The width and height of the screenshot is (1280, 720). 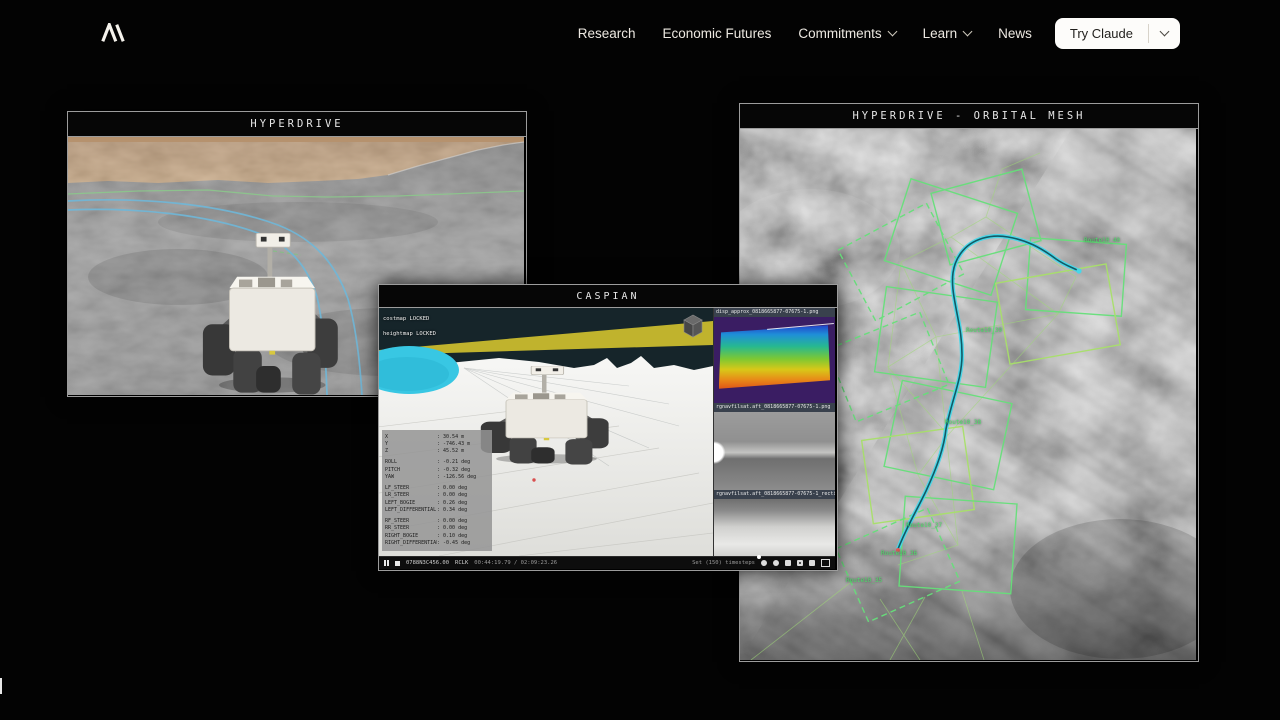 I want to click on caspian-window-title: CASPIAN, so click(x=608, y=296).